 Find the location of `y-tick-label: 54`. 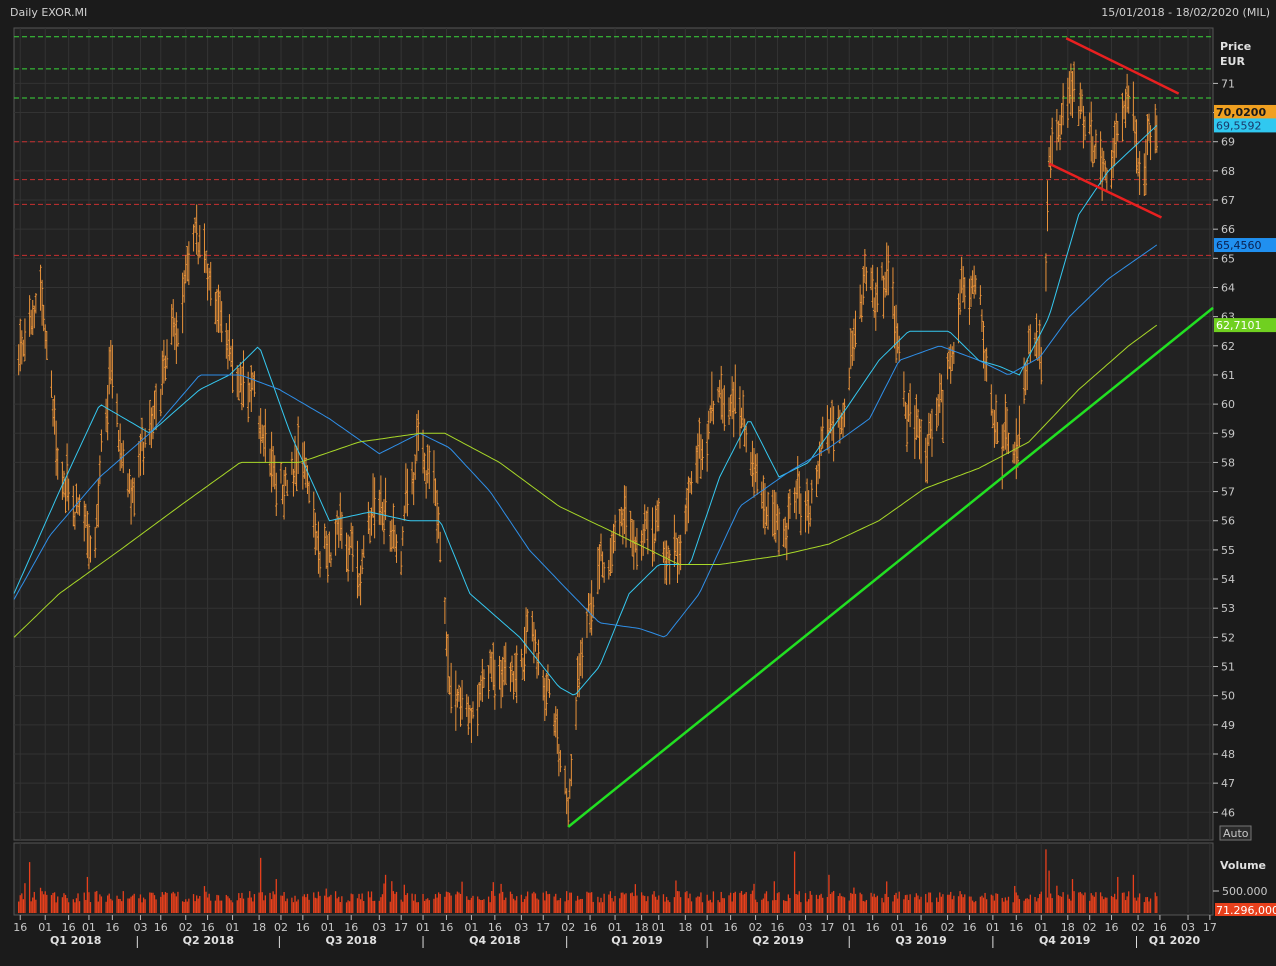

y-tick-label: 54 is located at coordinates (1228, 579).